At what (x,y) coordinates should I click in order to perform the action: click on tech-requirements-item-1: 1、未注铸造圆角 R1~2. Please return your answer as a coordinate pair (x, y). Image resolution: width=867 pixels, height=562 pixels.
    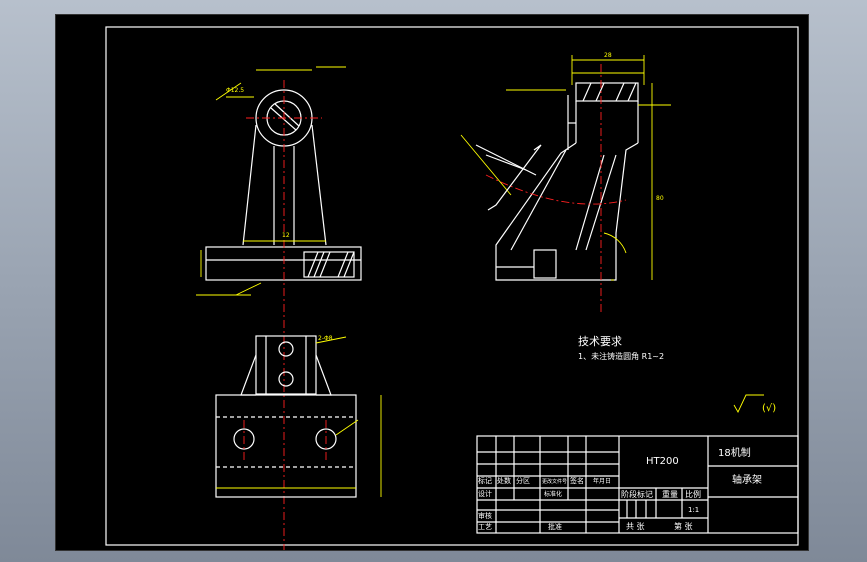
    Looking at the image, I should click on (621, 356).